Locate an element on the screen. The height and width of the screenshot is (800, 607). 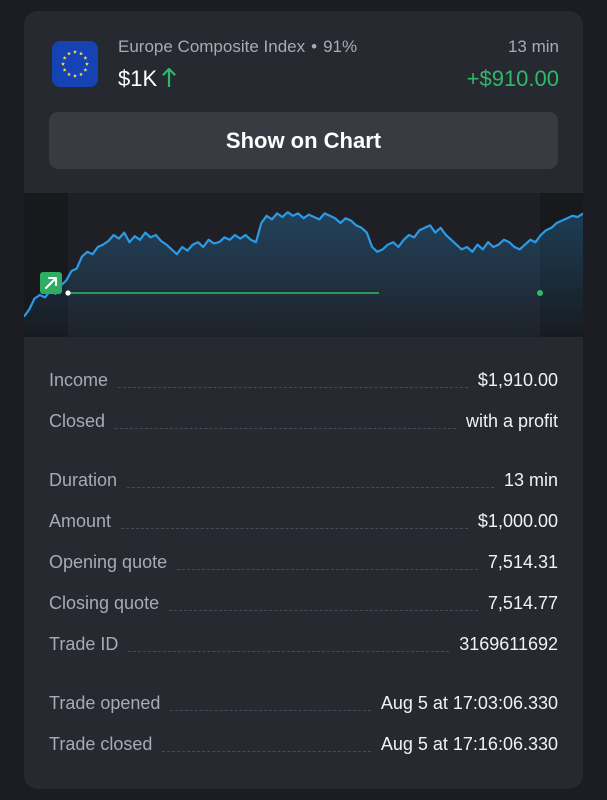
trade-amount-group: $1K is located at coordinates (147, 79).